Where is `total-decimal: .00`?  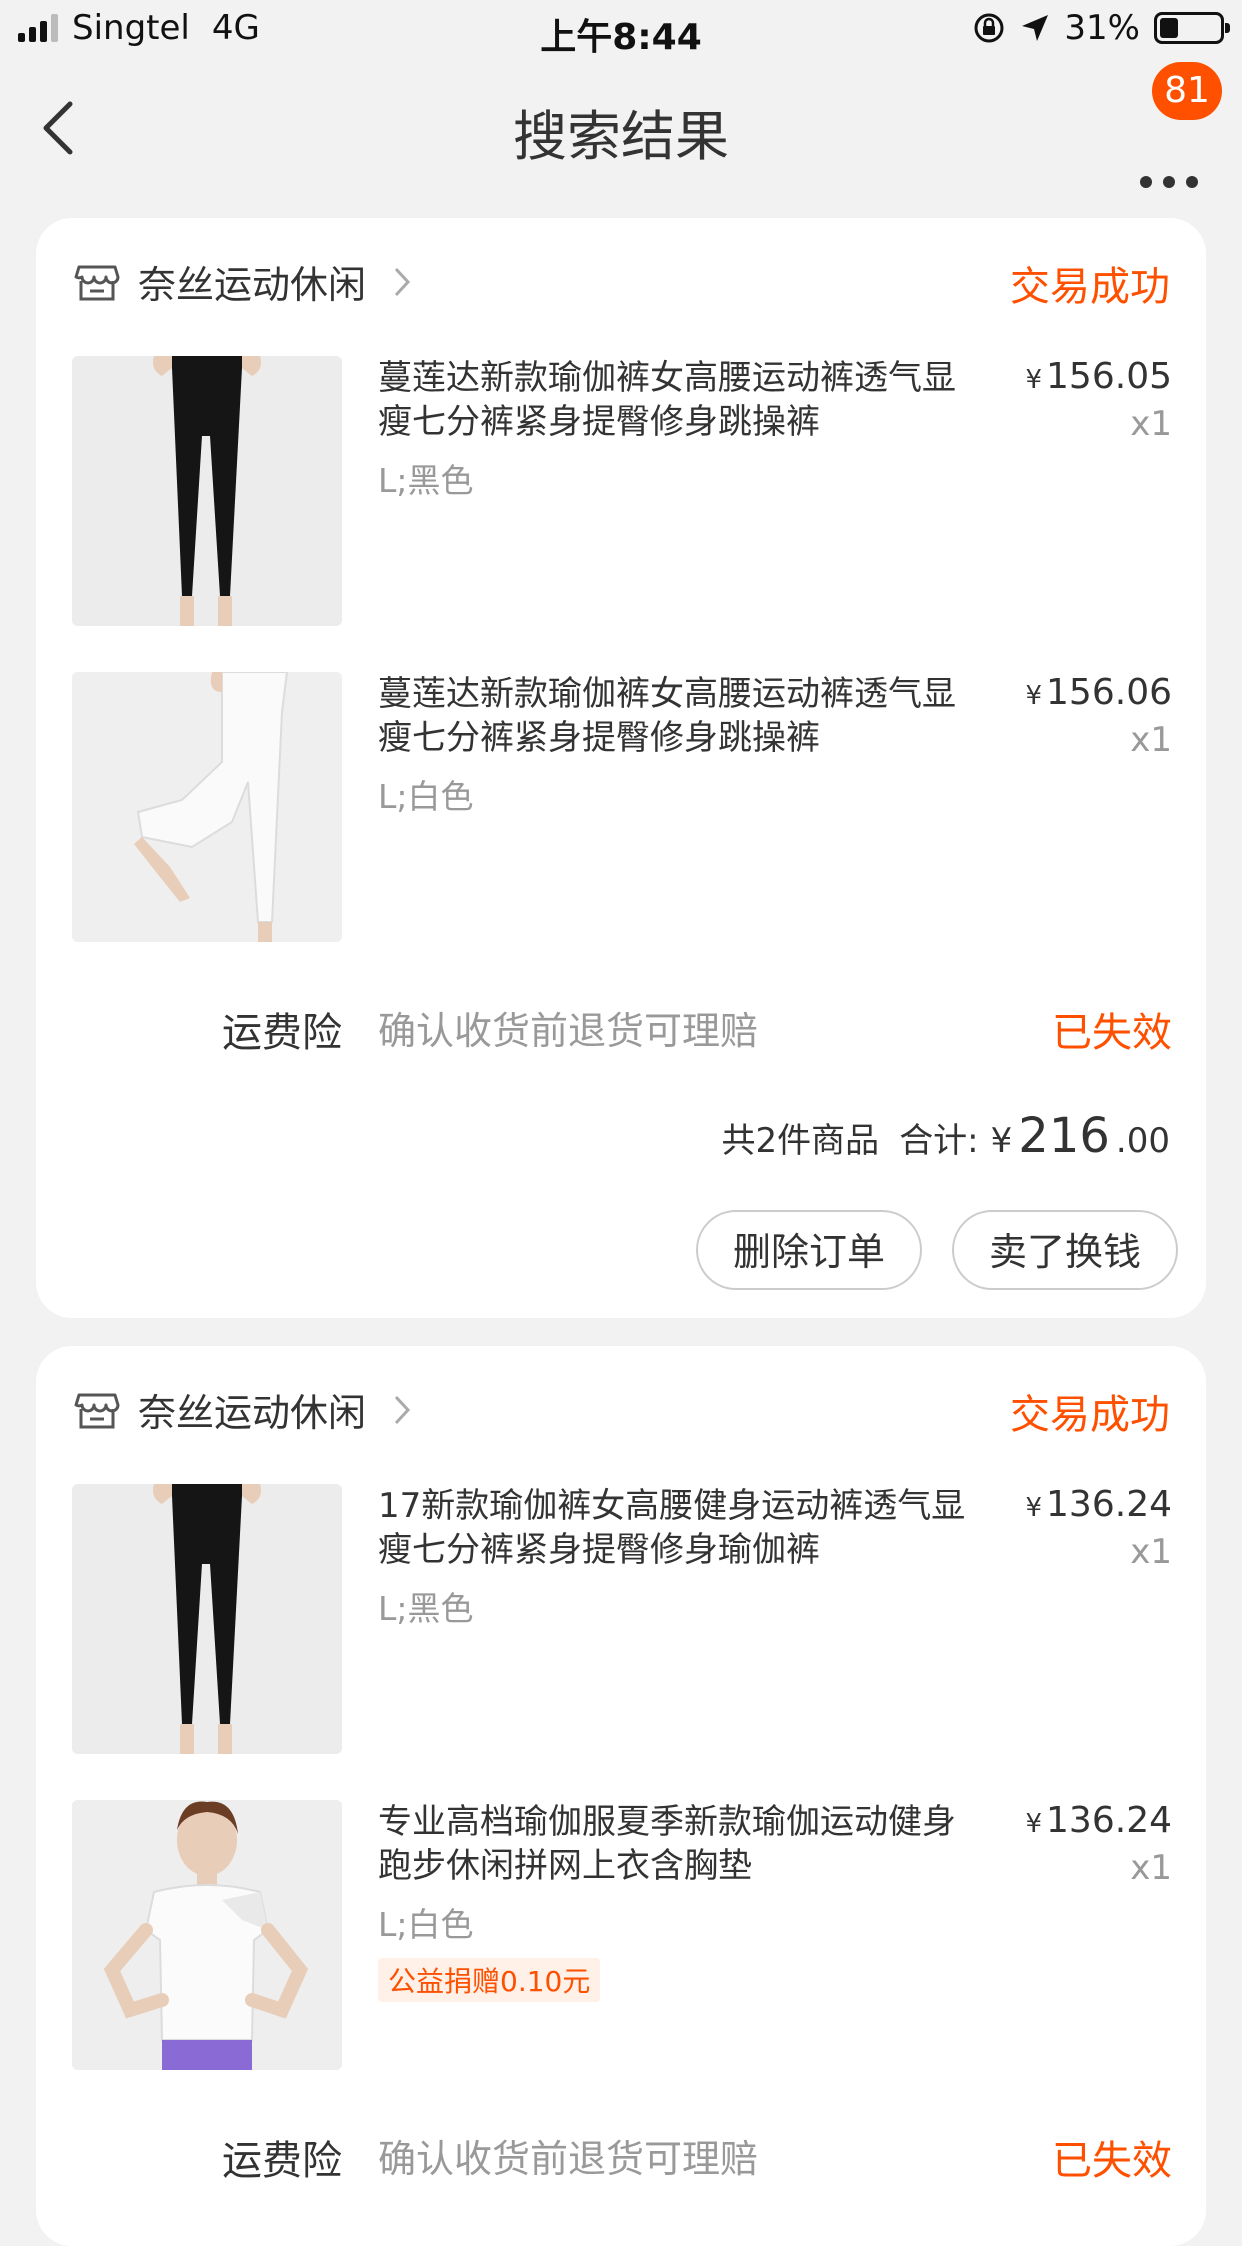
total-decimal: .00 is located at coordinates (1142, 1141).